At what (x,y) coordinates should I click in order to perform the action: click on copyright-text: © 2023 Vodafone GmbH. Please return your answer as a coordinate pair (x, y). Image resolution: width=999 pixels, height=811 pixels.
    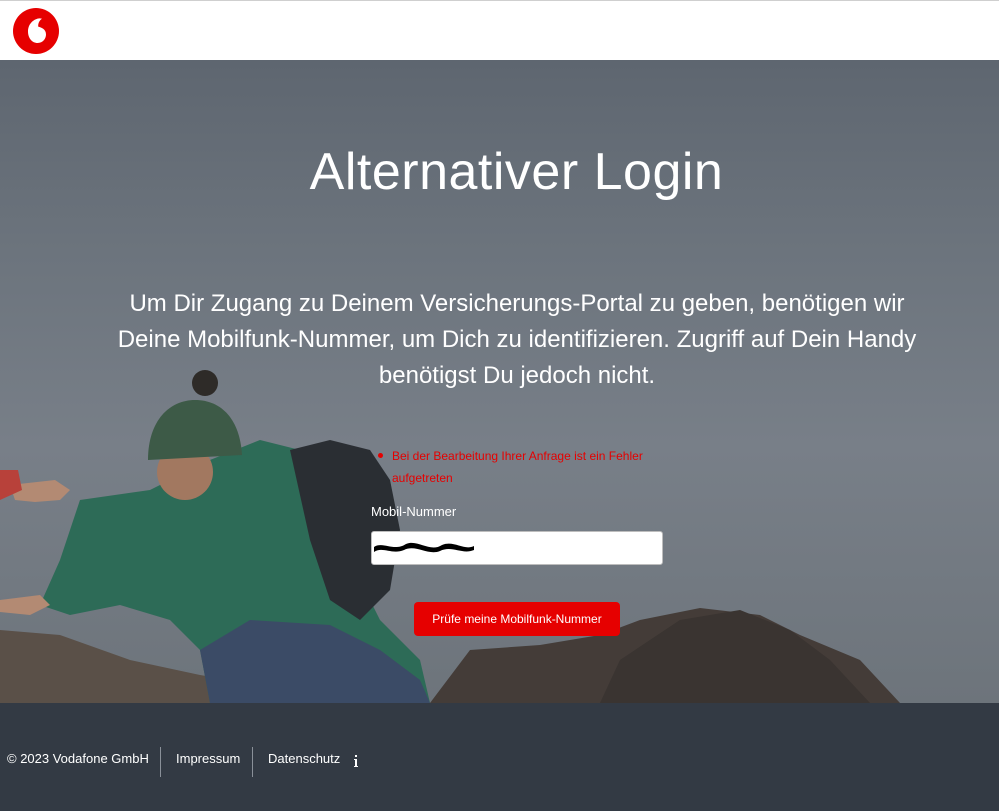
    Looking at the image, I should click on (78, 758).